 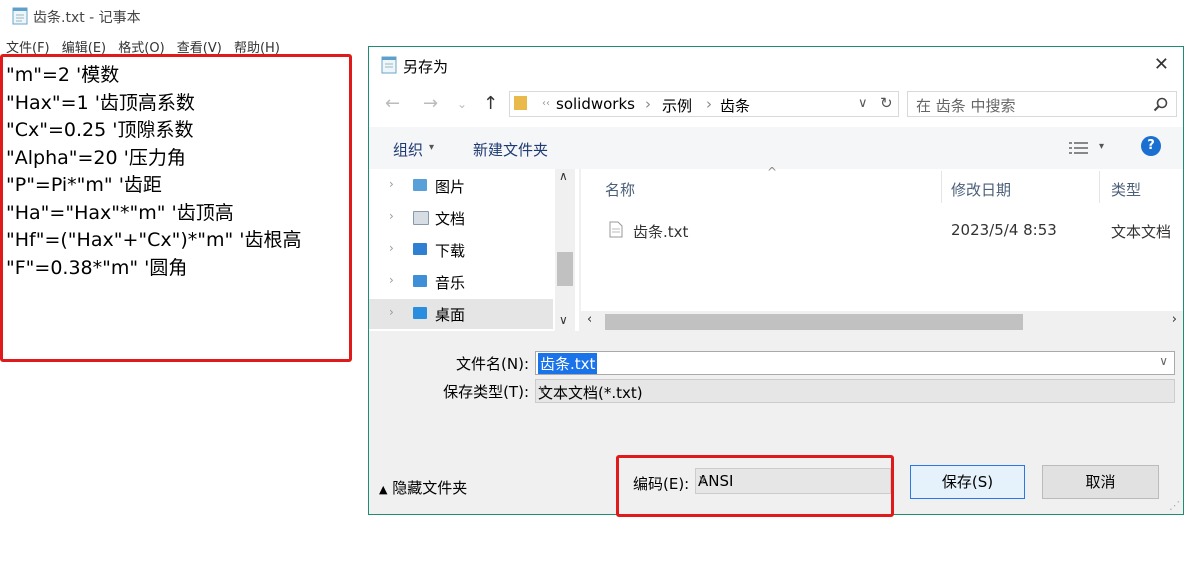 What do you see at coordinates (426, 67) in the screenshot?
I see `dialog-title: 另存为` at bounding box center [426, 67].